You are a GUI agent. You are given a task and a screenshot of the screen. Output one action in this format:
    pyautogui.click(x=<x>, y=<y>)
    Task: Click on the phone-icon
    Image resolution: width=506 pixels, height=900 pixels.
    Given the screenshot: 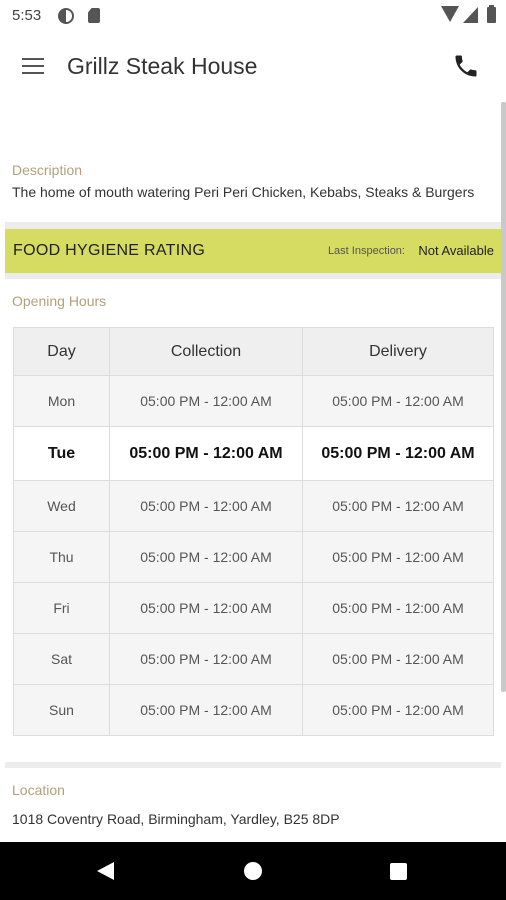 What is the action you would take?
    pyautogui.click(x=466, y=66)
    